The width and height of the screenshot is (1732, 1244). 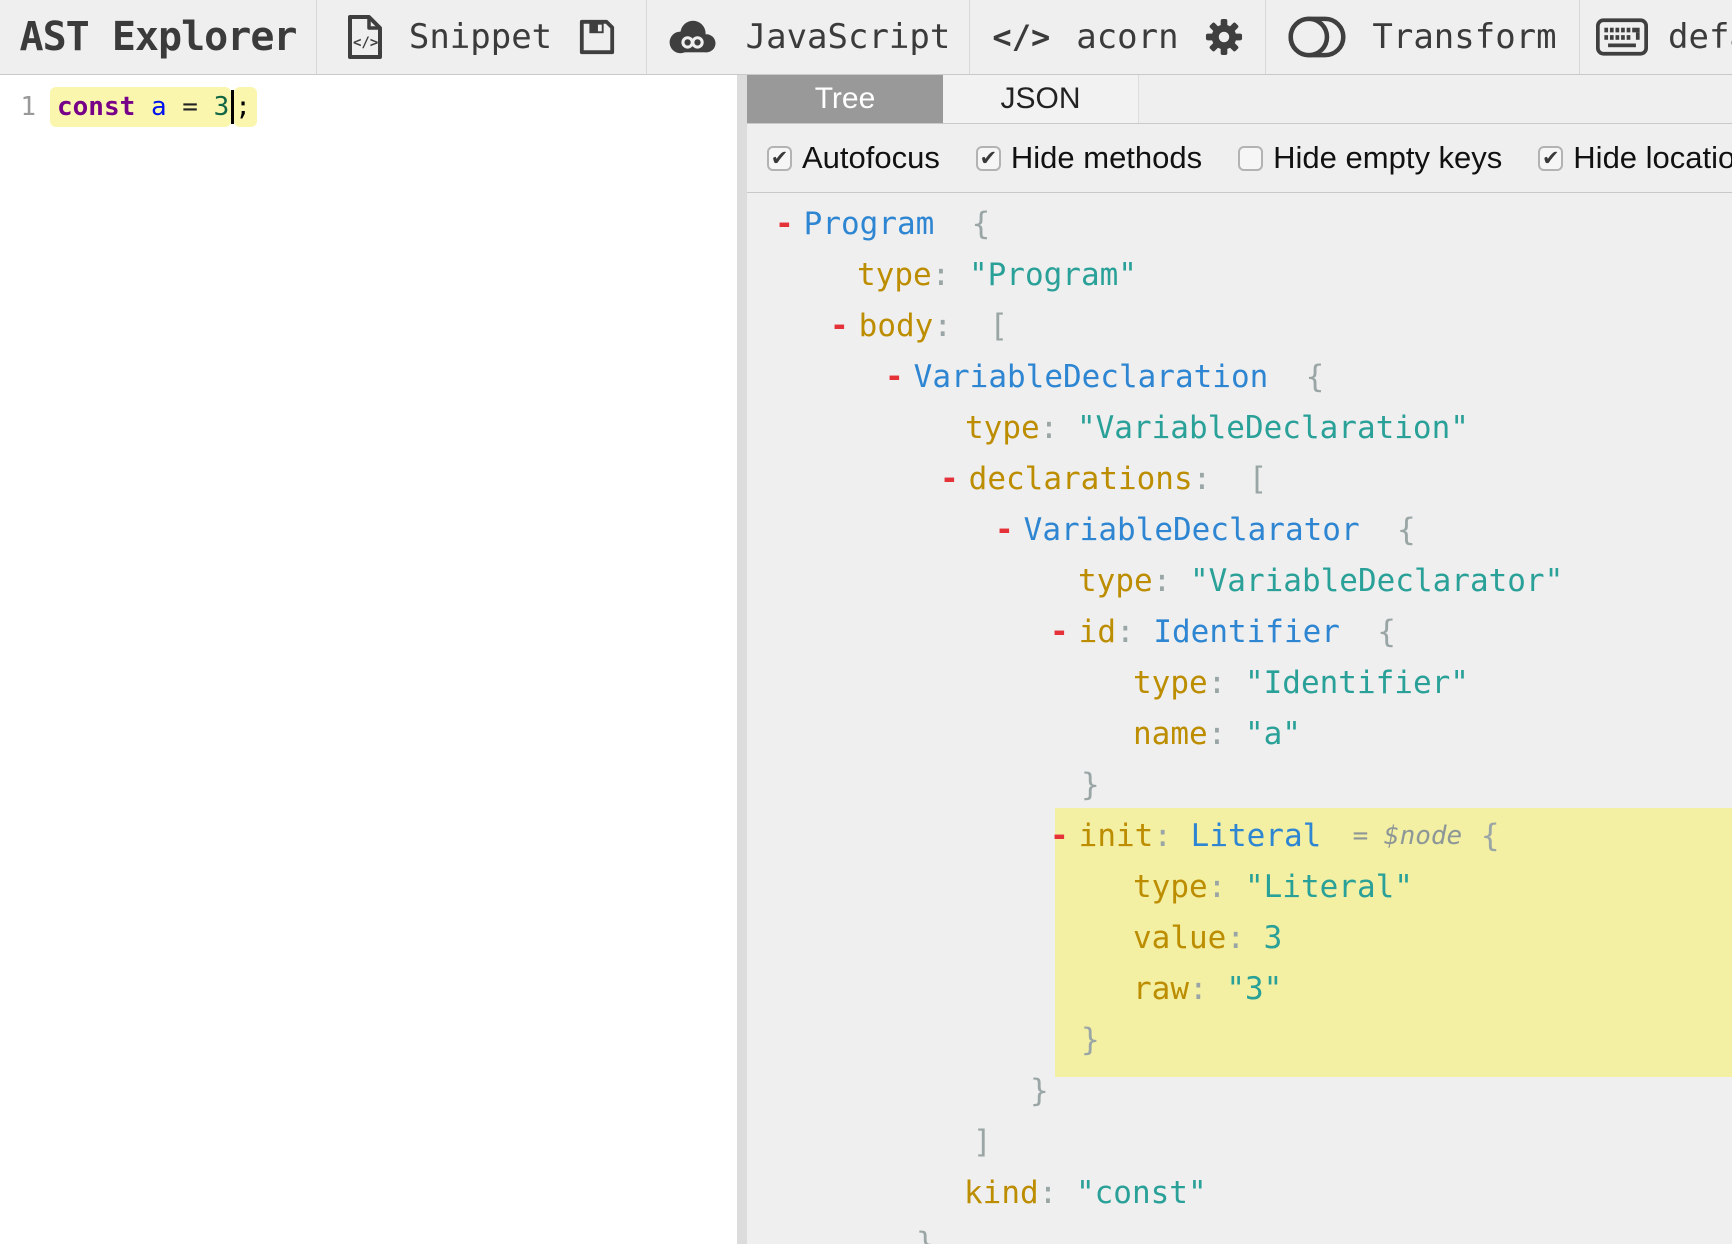 What do you see at coordinates (96, 107) in the screenshot?
I see `code-token-keyword: const` at bounding box center [96, 107].